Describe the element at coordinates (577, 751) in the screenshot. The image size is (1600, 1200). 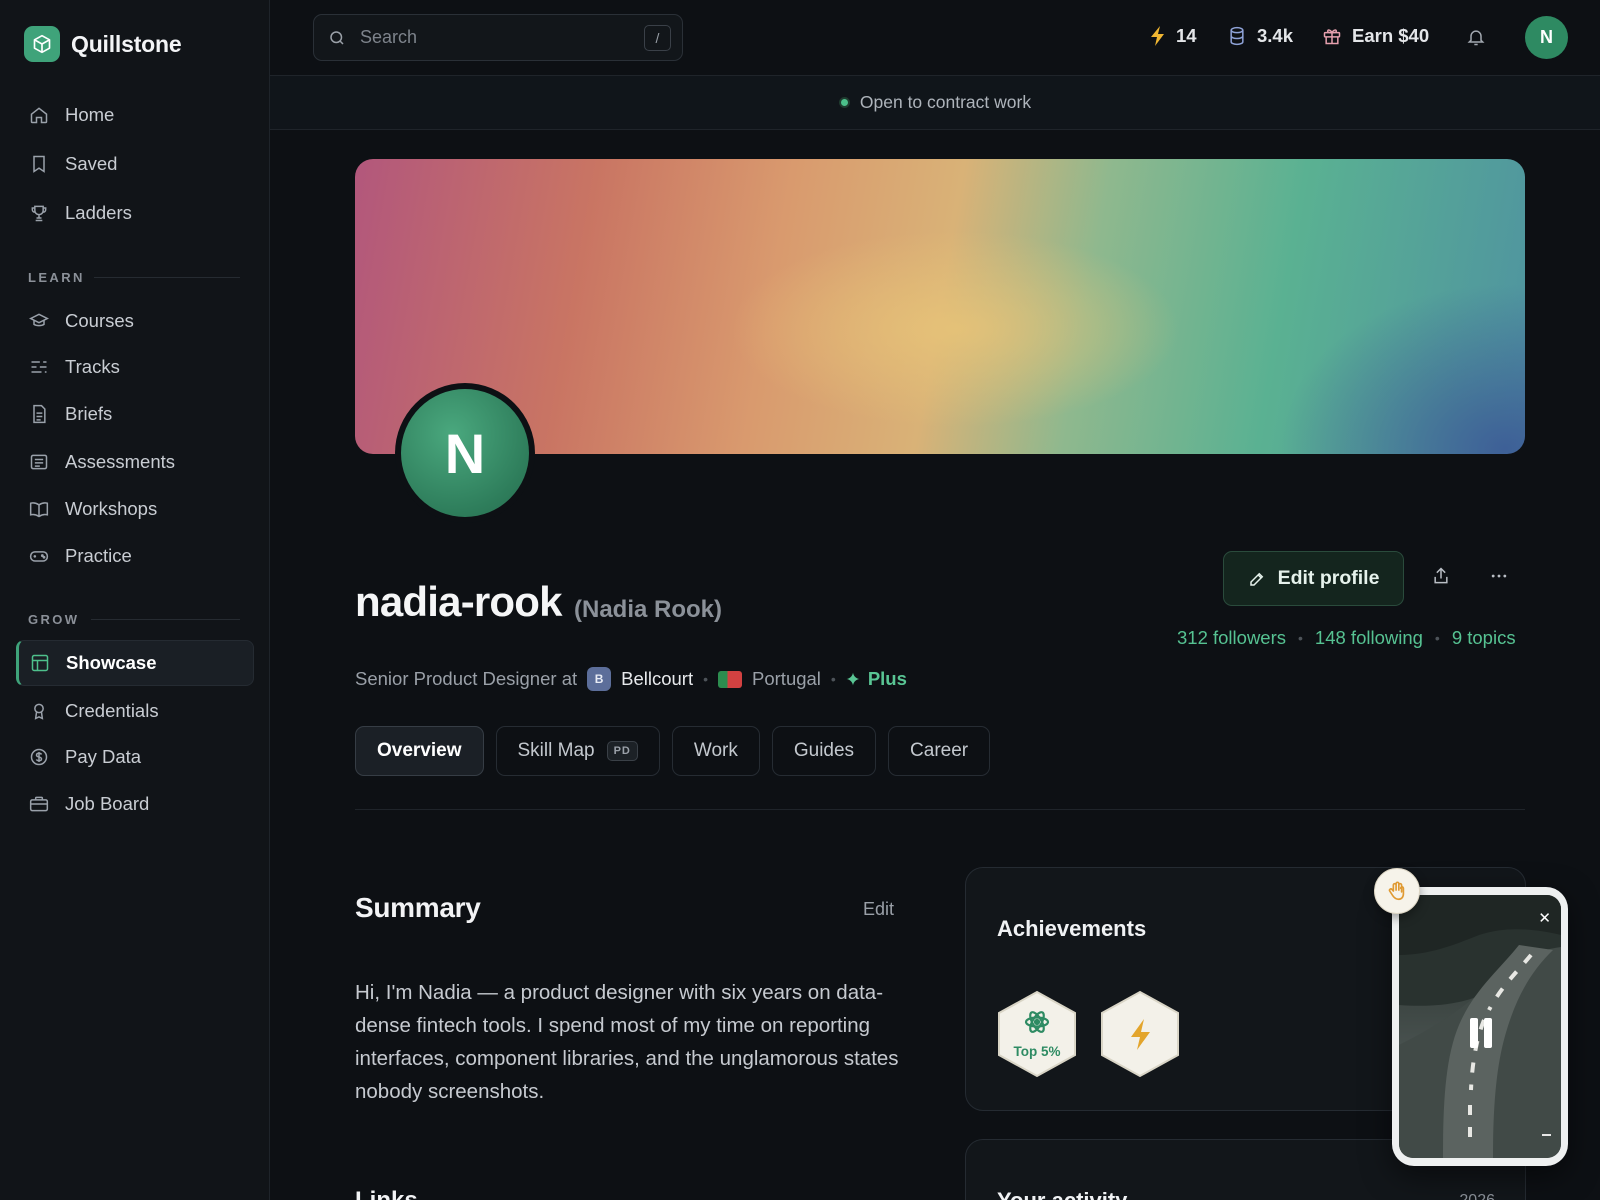
I see `tab-skill-map: Skill Map PD` at that location.